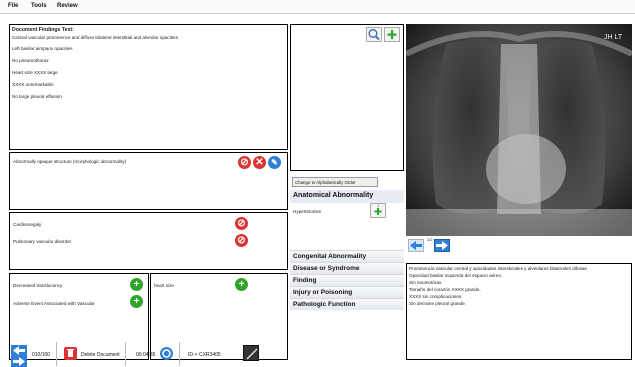  I want to click on delete-document-button: Delete Document, so click(100, 355).